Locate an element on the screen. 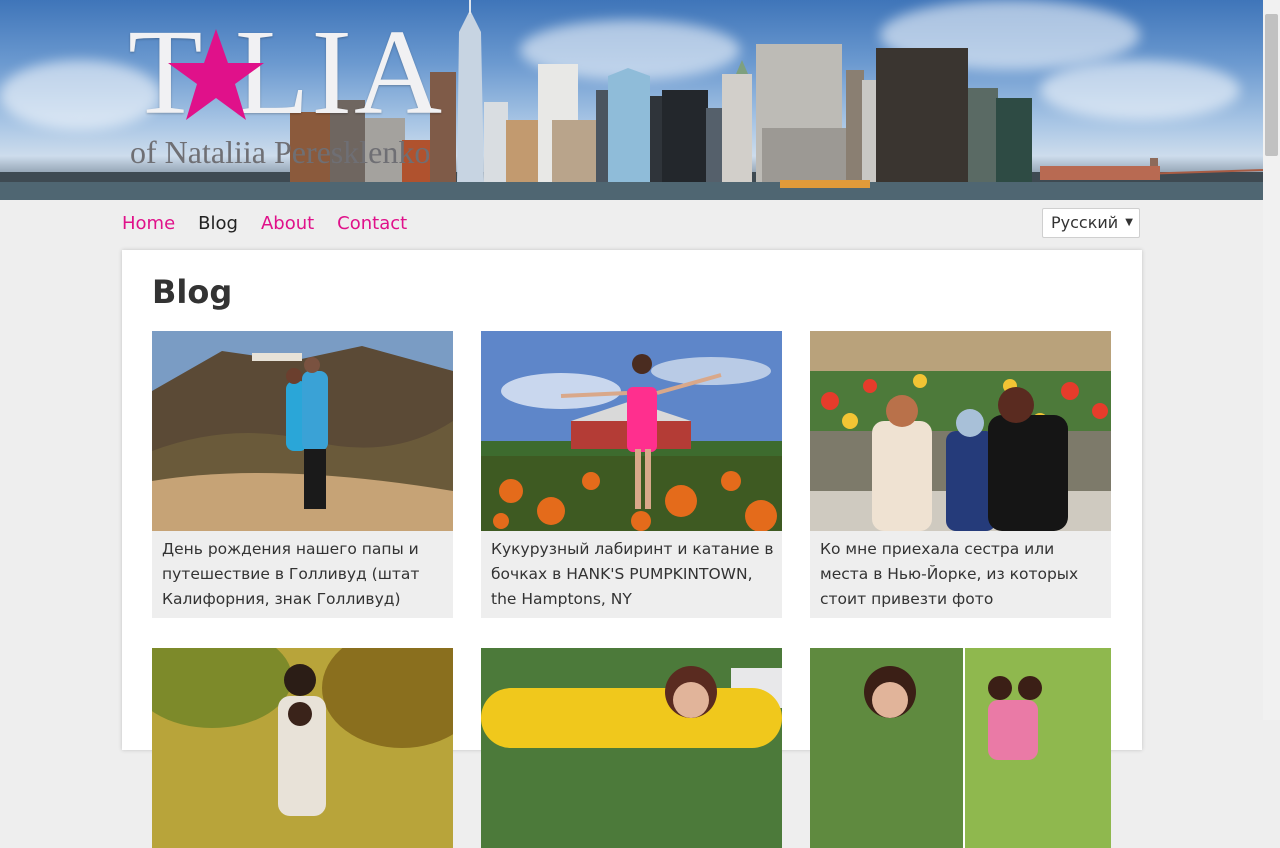  nav-blog-link: Blog is located at coordinates (218, 224).